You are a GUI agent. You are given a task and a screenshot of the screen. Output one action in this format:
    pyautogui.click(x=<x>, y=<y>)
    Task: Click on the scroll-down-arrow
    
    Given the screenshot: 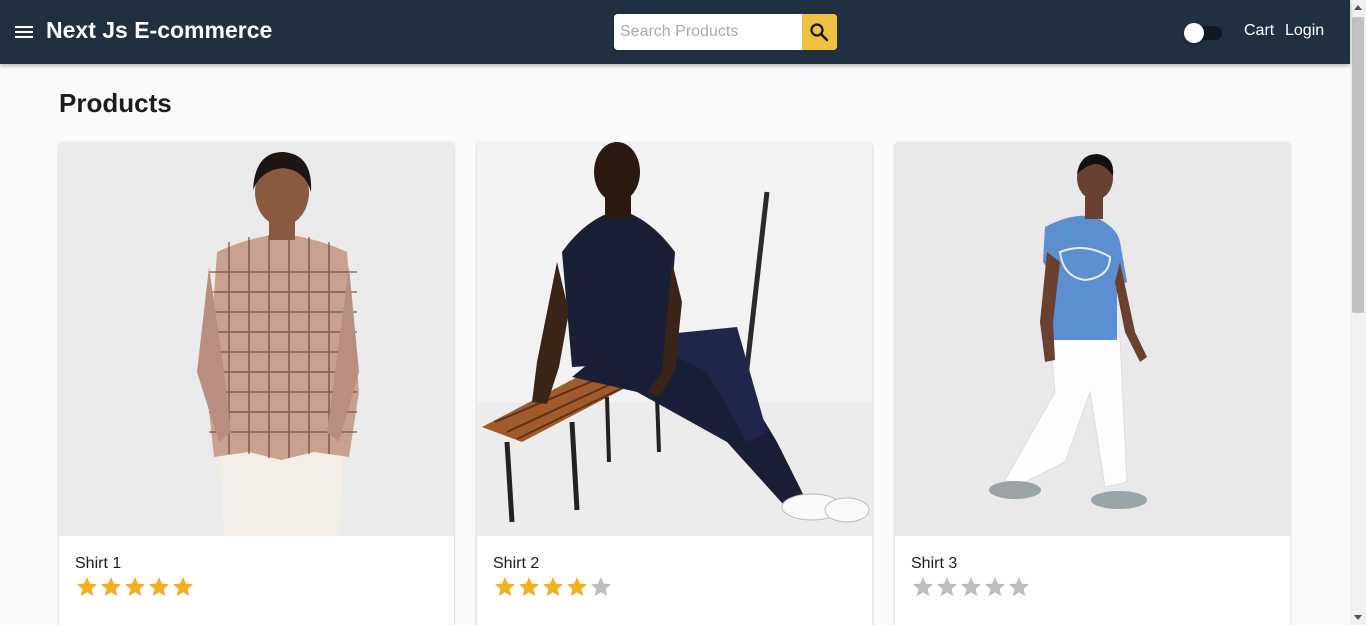 What is the action you would take?
    pyautogui.click(x=1358, y=617)
    